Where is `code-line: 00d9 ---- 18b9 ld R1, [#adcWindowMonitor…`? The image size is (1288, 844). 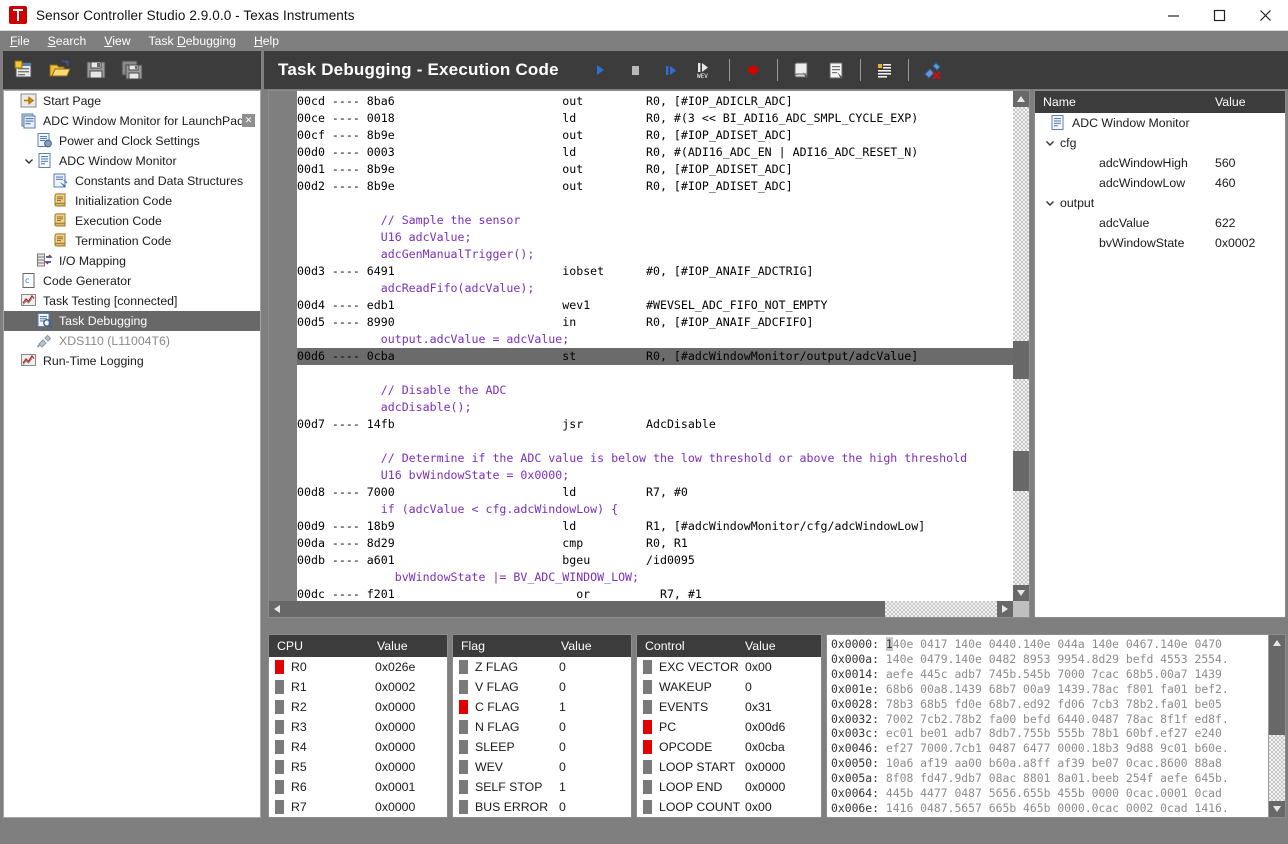
code-line: 00d9 ---- 18b9 ld R1, [#adcWindowMonitor… is located at coordinates (655, 526).